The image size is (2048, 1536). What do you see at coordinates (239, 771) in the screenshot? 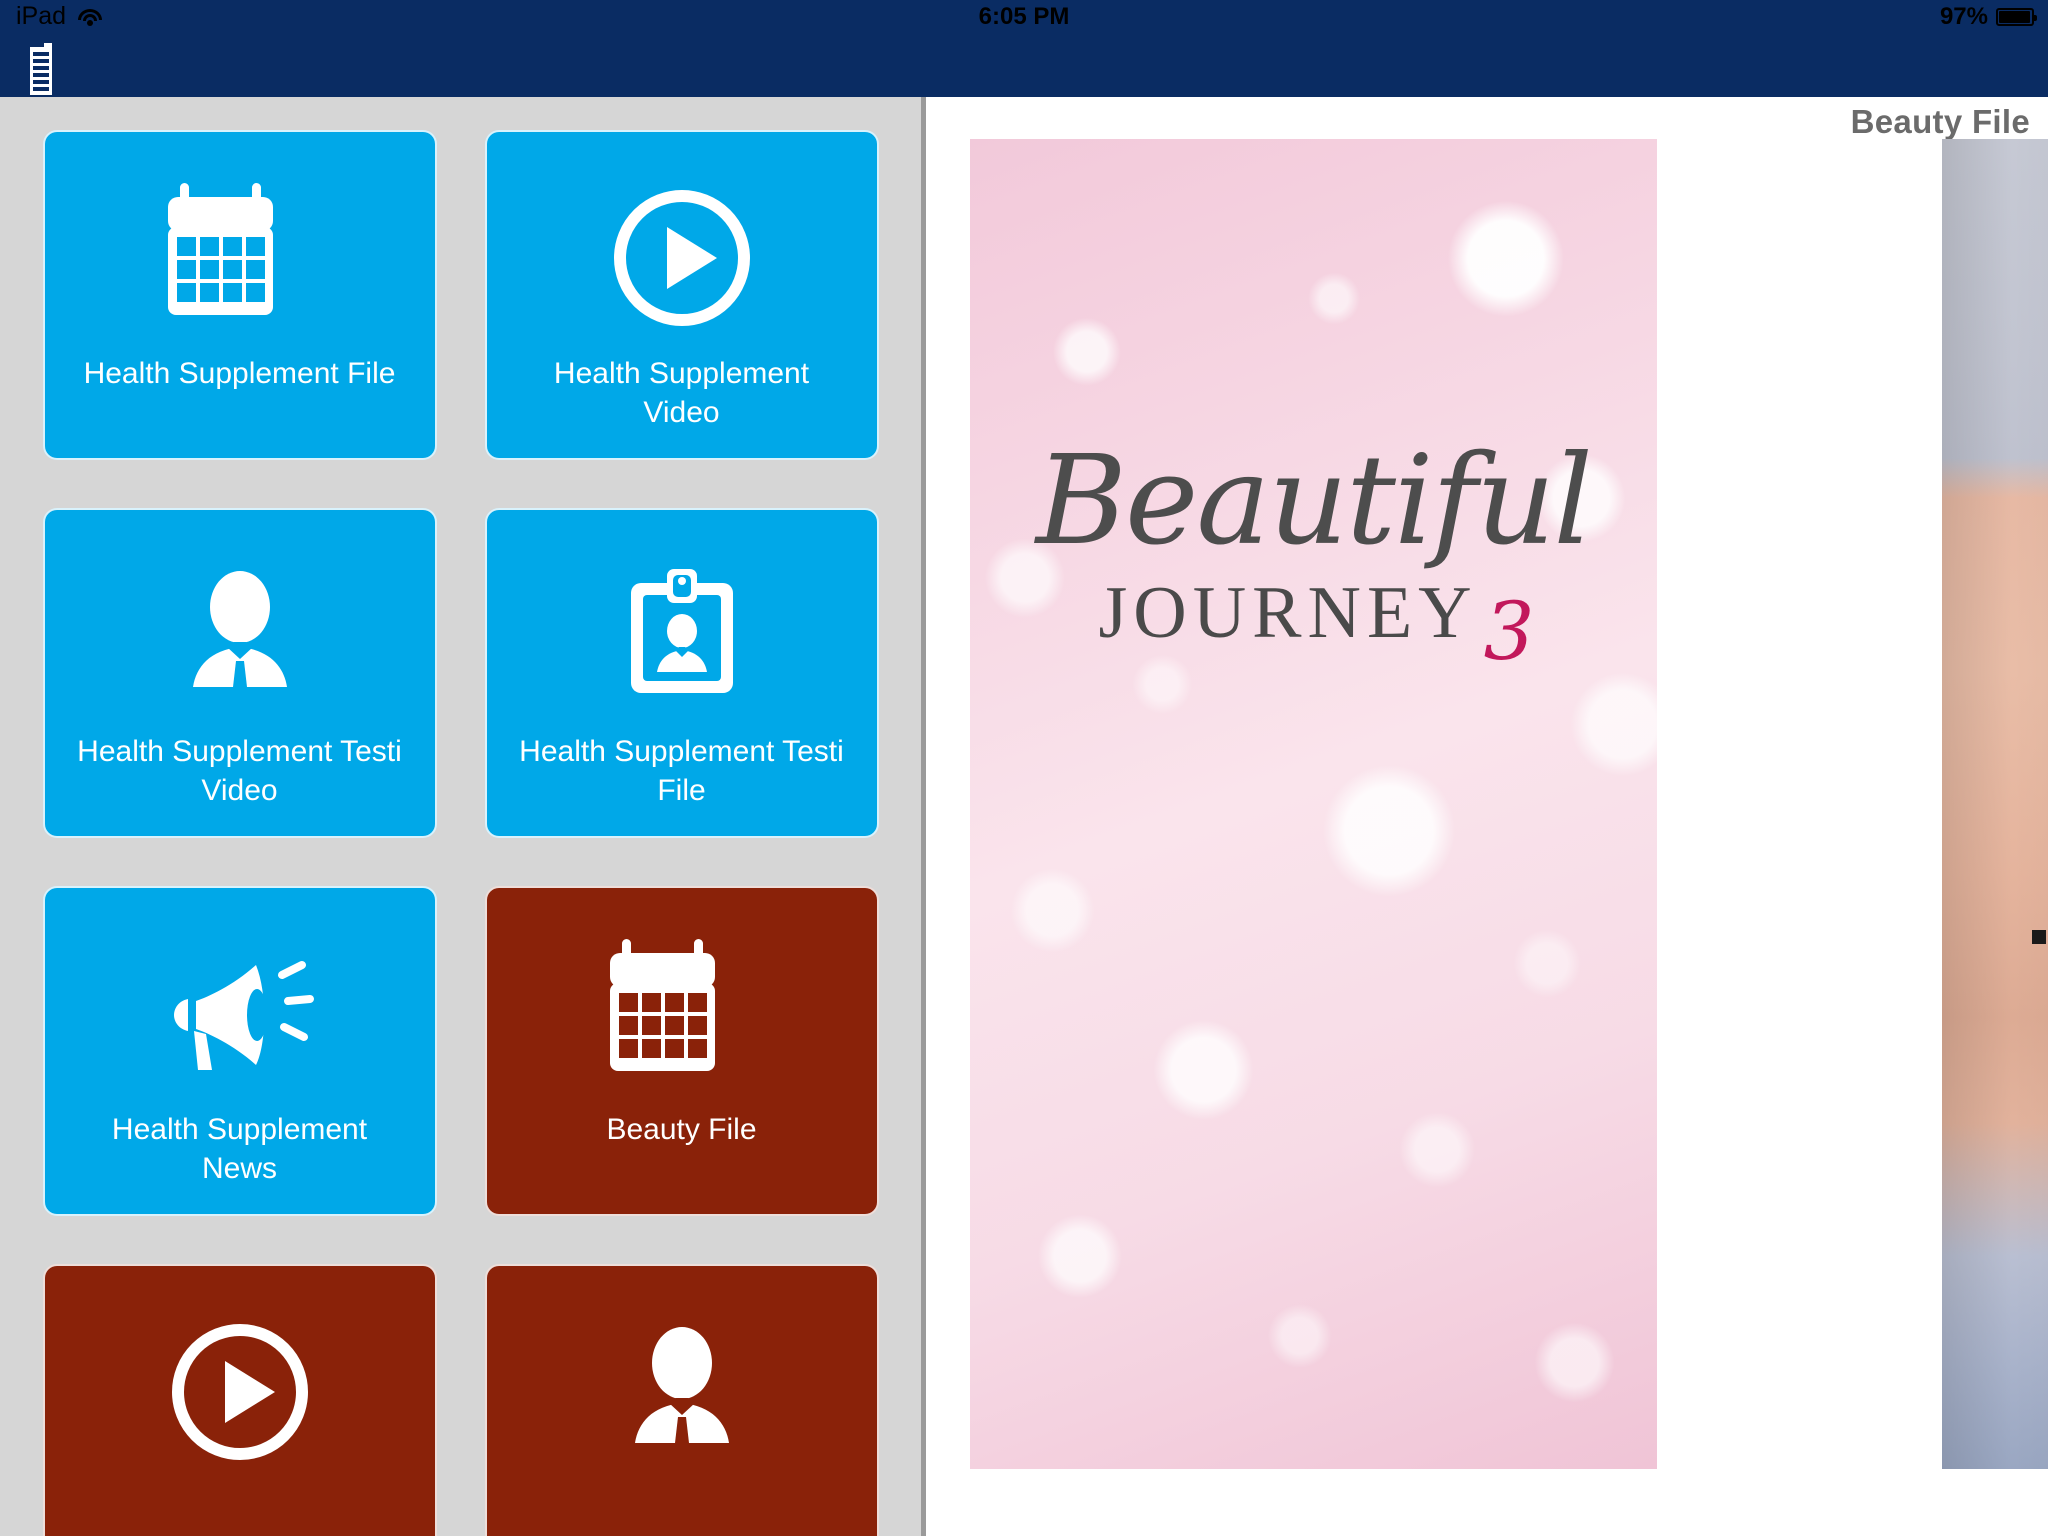
I see `tile-label: Health Supplement Testi Video` at bounding box center [239, 771].